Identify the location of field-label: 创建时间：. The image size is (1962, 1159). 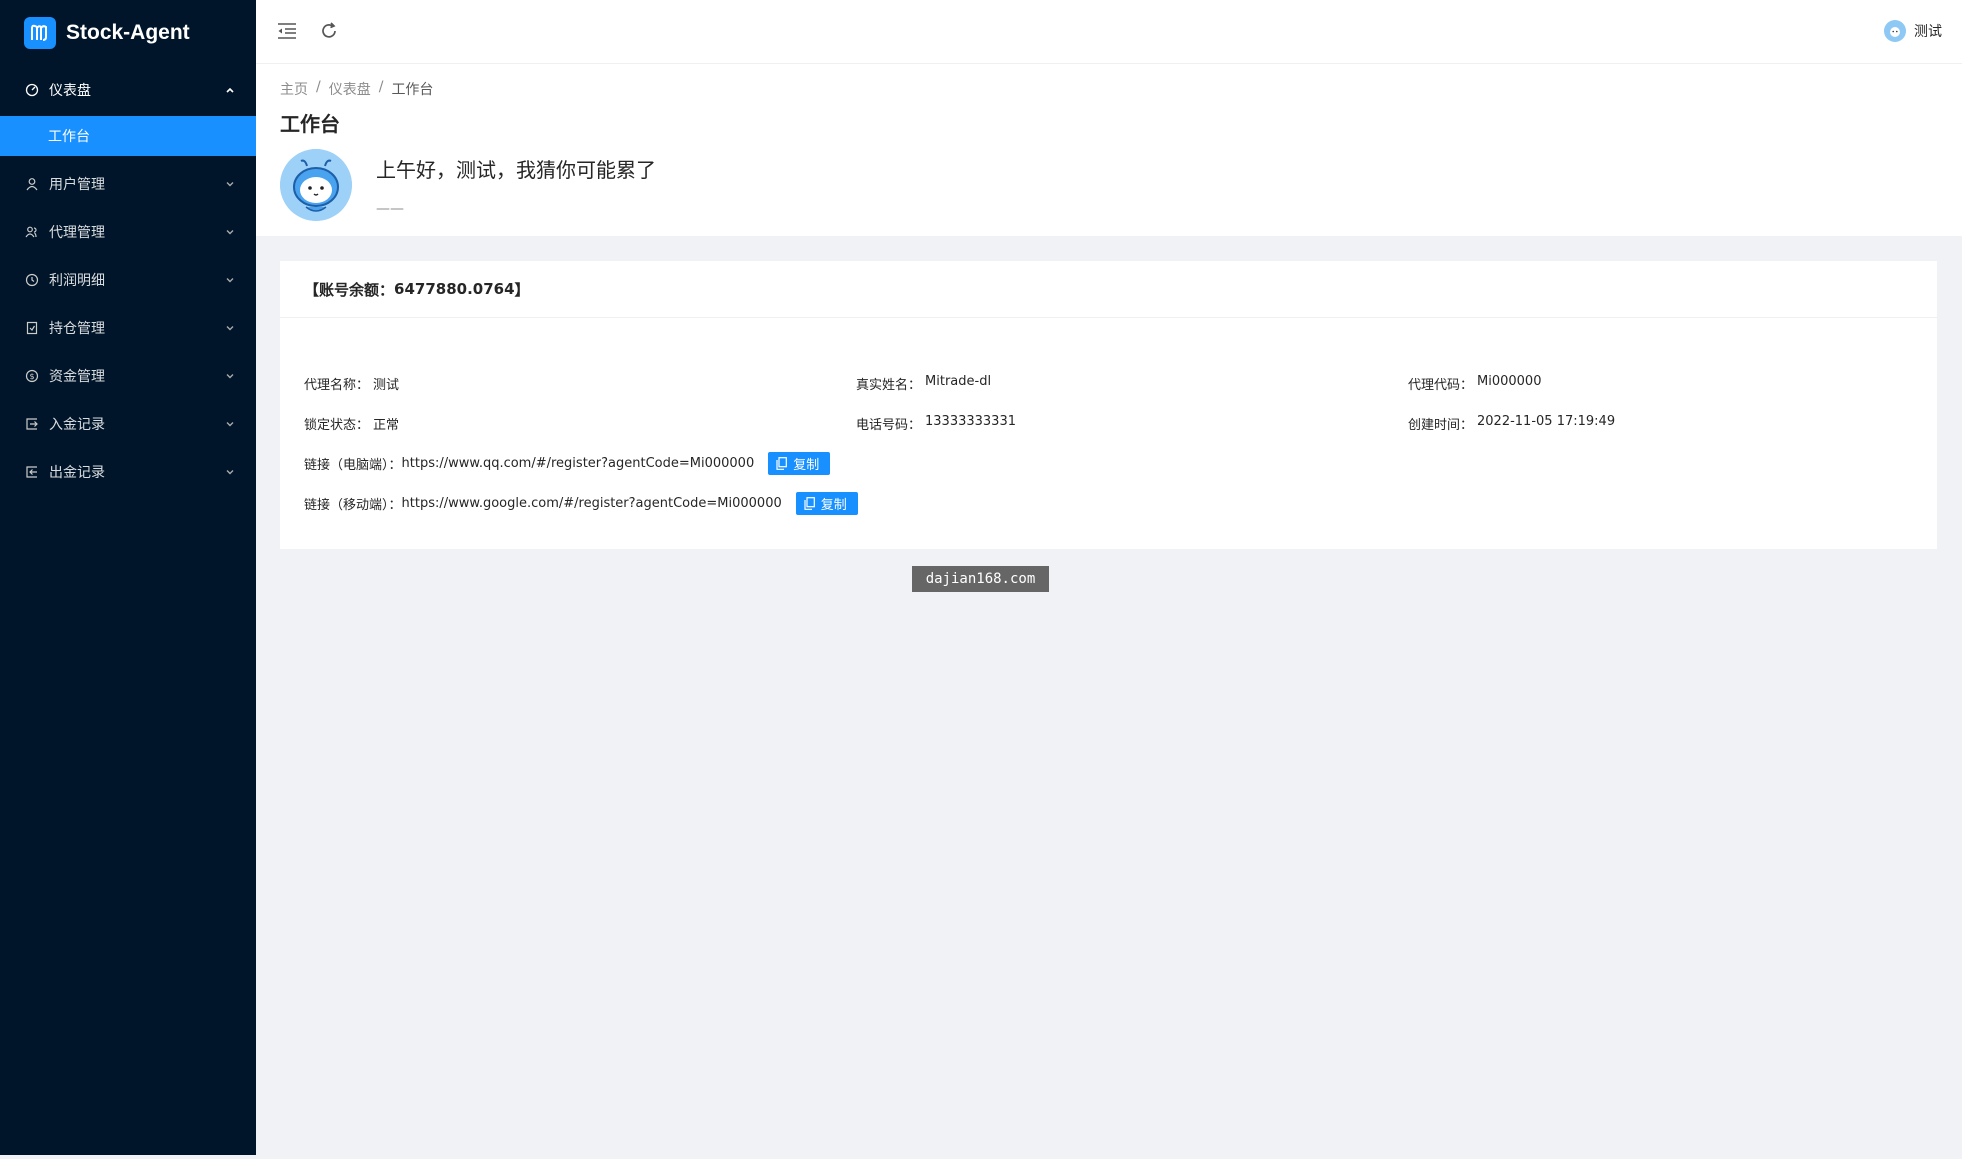
(1441, 425).